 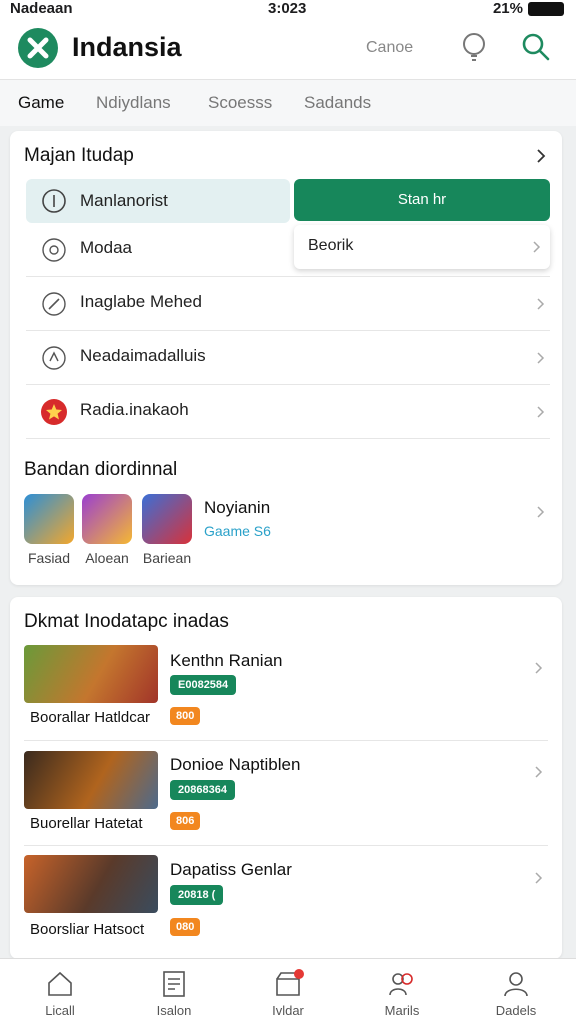 What do you see at coordinates (106, 247) in the screenshot?
I see `list-item-label: Modaa` at bounding box center [106, 247].